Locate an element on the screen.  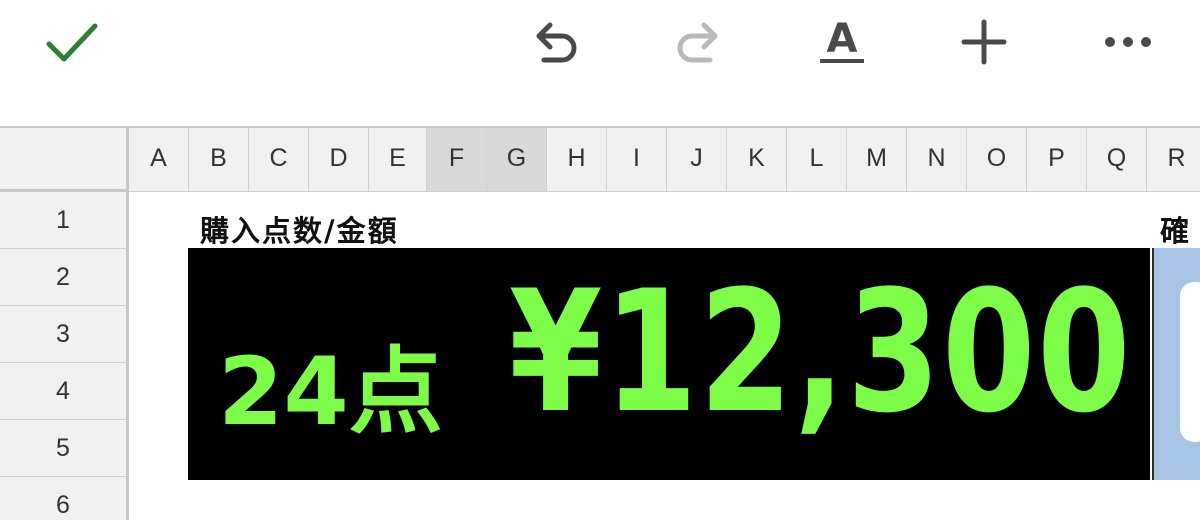
column-header-c: C is located at coordinates (279, 159).